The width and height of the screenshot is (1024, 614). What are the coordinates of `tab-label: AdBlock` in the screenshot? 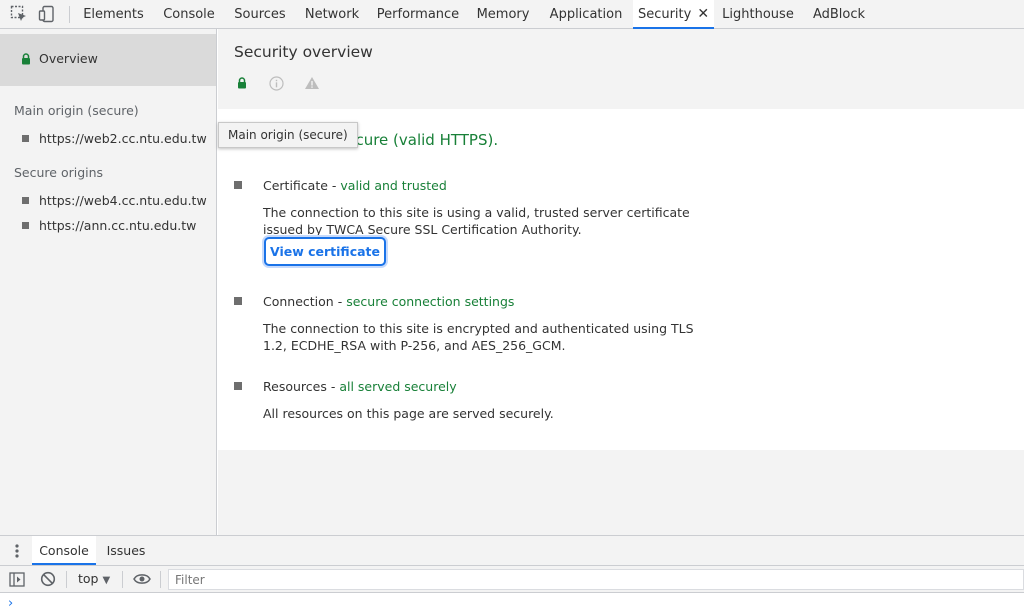 It's located at (839, 14).